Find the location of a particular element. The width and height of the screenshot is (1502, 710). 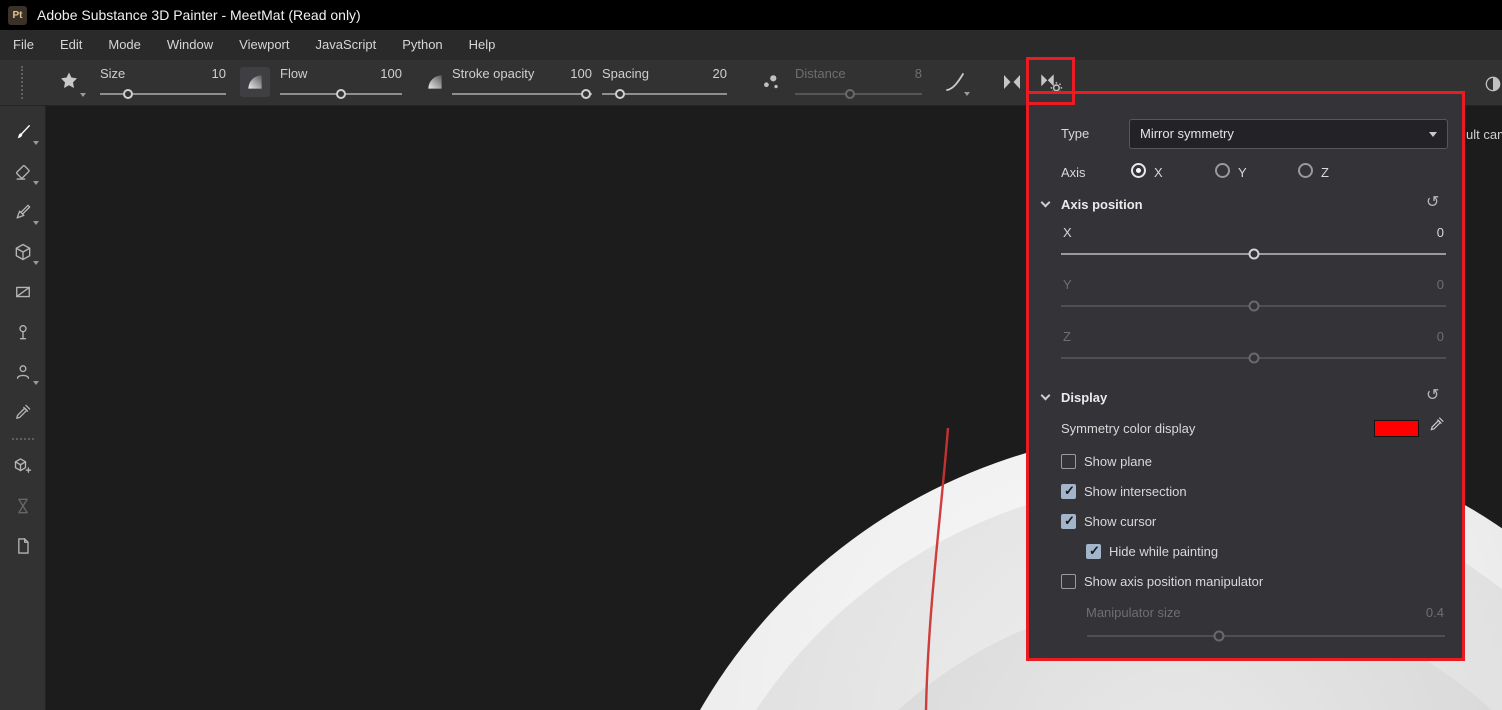

pin-icon is located at coordinates (22, 332).